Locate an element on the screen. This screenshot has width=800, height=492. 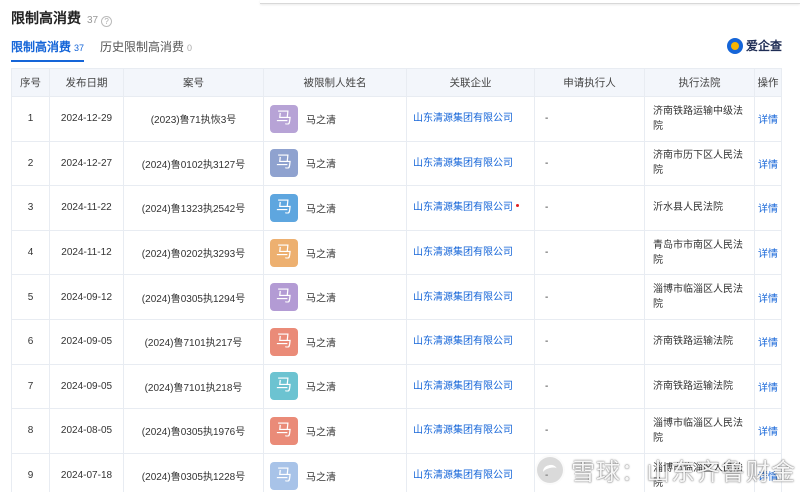
cell-case-number: (2024)鲁7101执217号 is located at coordinates (193, 341).